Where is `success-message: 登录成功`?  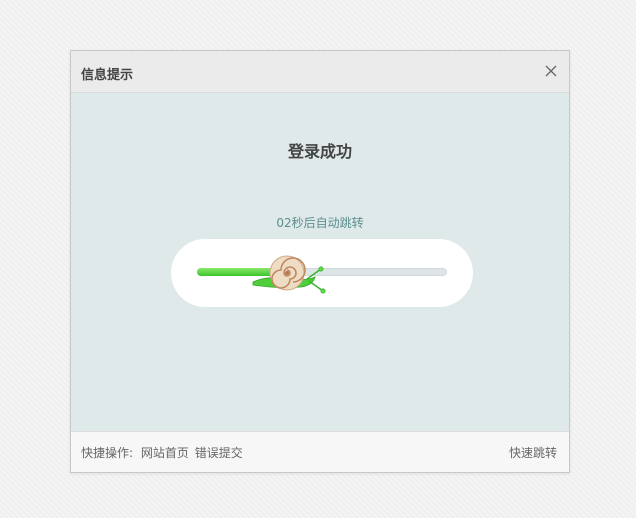 success-message: 登录成功 is located at coordinates (319, 151).